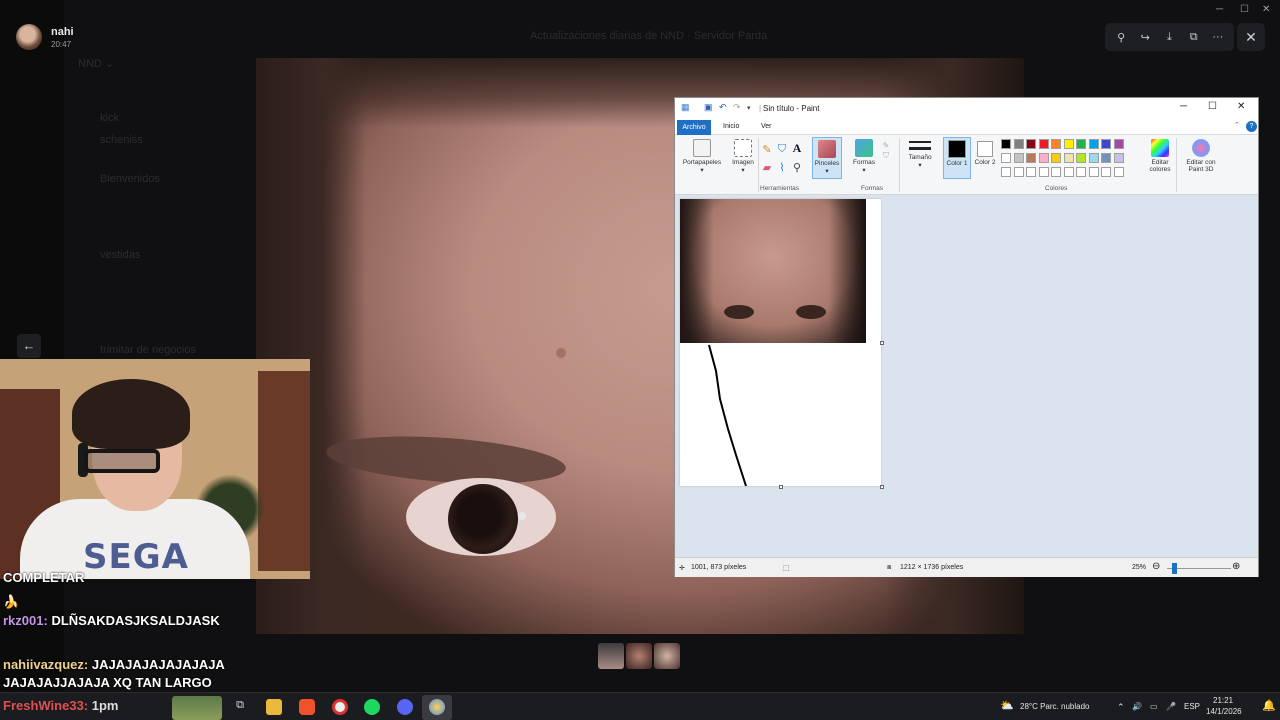 Image resolution: width=1280 pixels, height=720 pixels. Describe the element at coordinates (405, 707) in the screenshot. I see `discord-icon` at that location.